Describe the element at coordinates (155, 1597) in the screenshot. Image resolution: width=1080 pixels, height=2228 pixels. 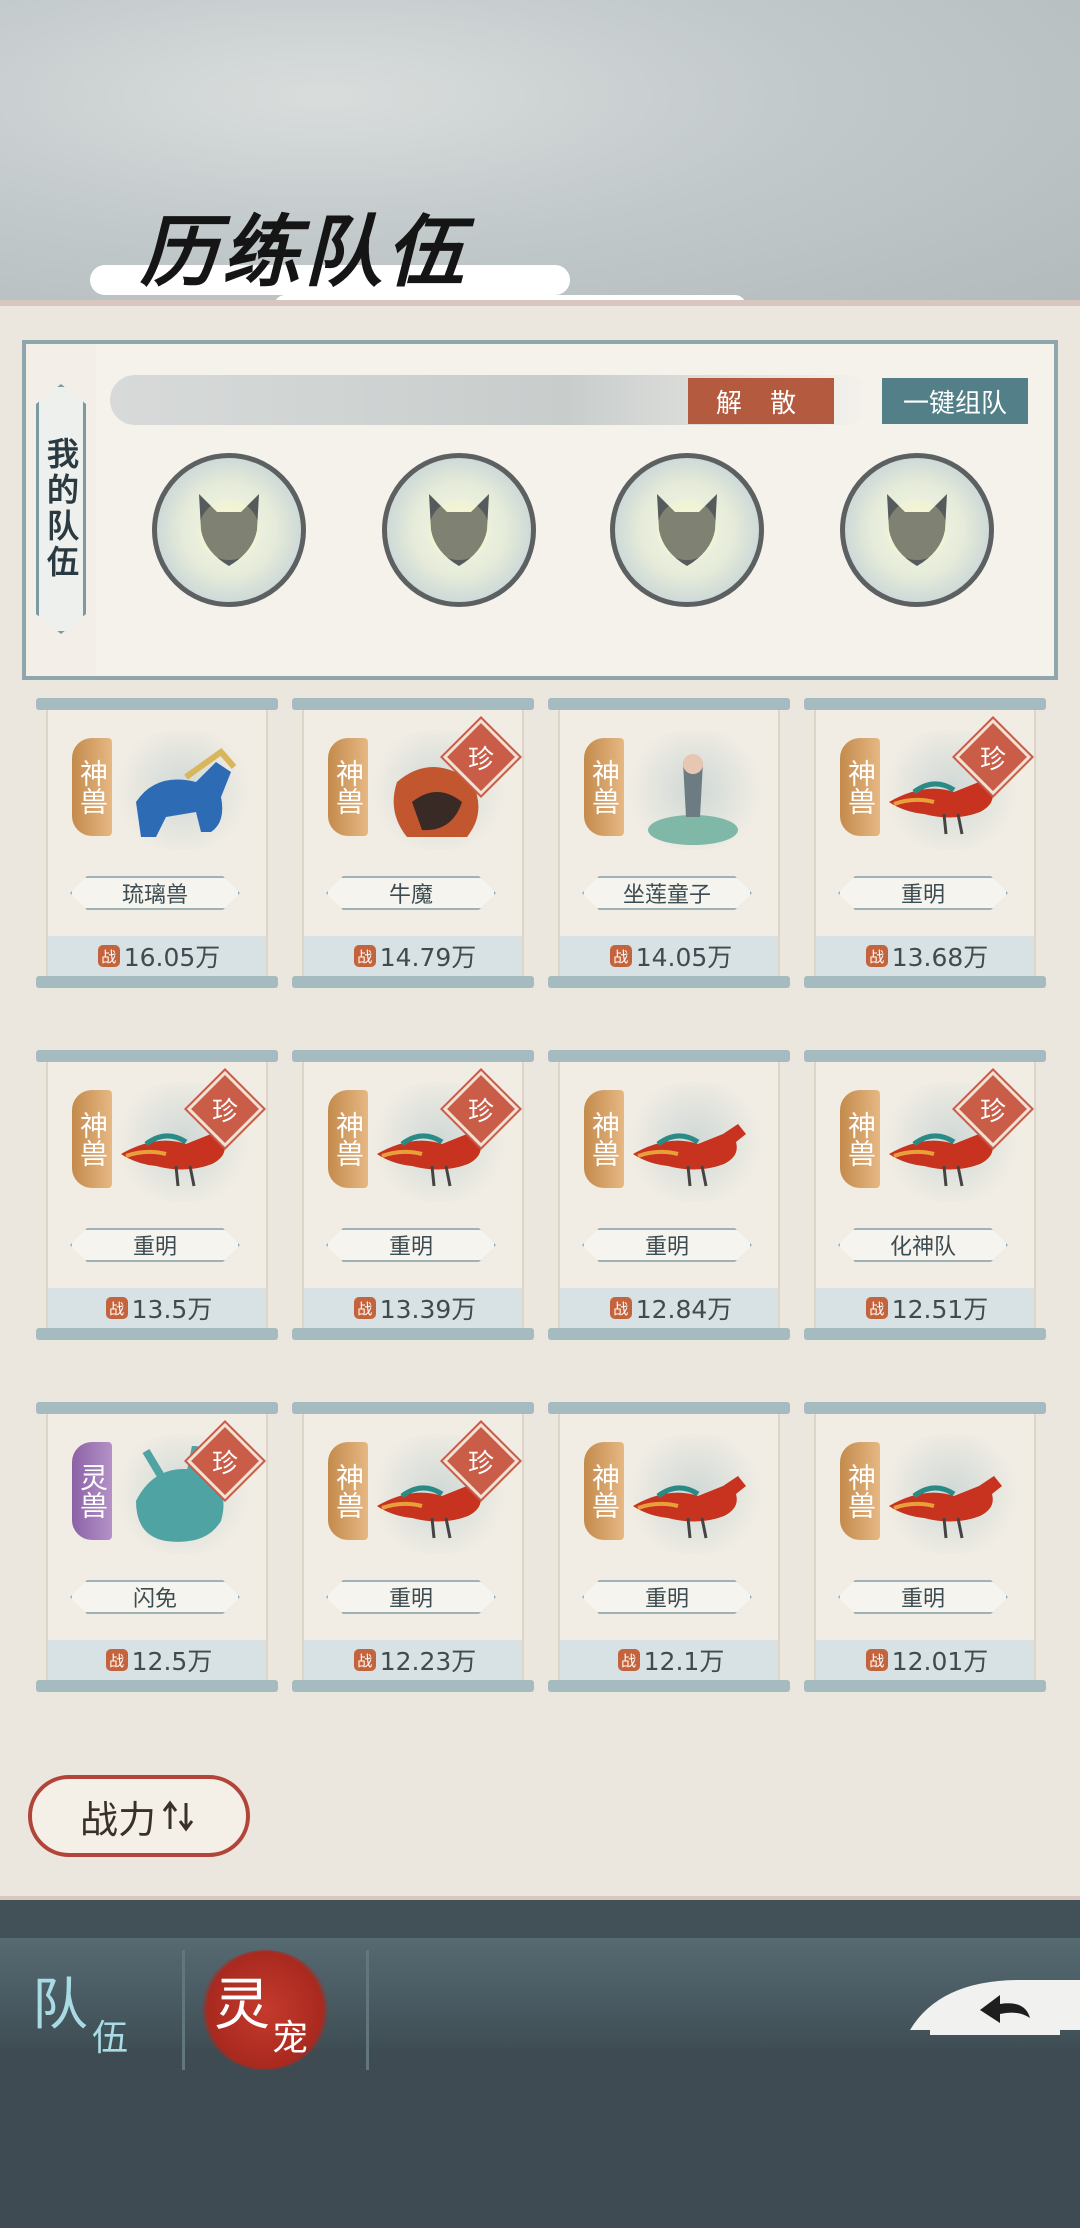
I see `pet-name: 闪免` at that location.